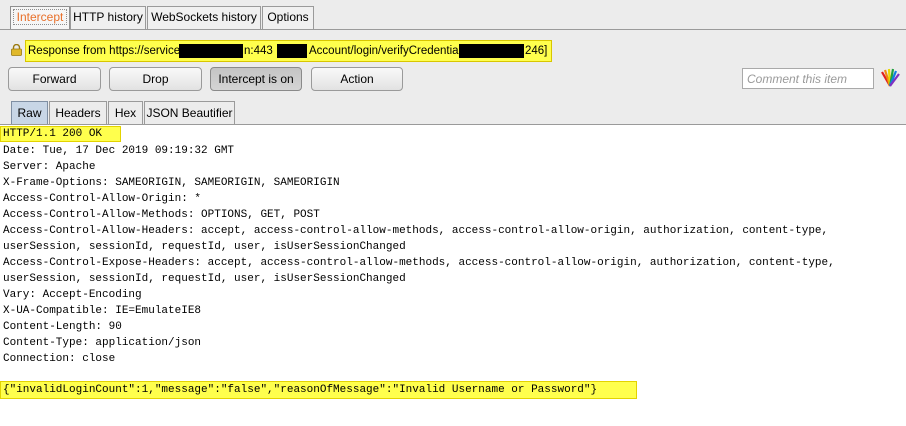  What do you see at coordinates (16, 50) in the screenshot?
I see `lock-icon` at bounding box center [16, 50].